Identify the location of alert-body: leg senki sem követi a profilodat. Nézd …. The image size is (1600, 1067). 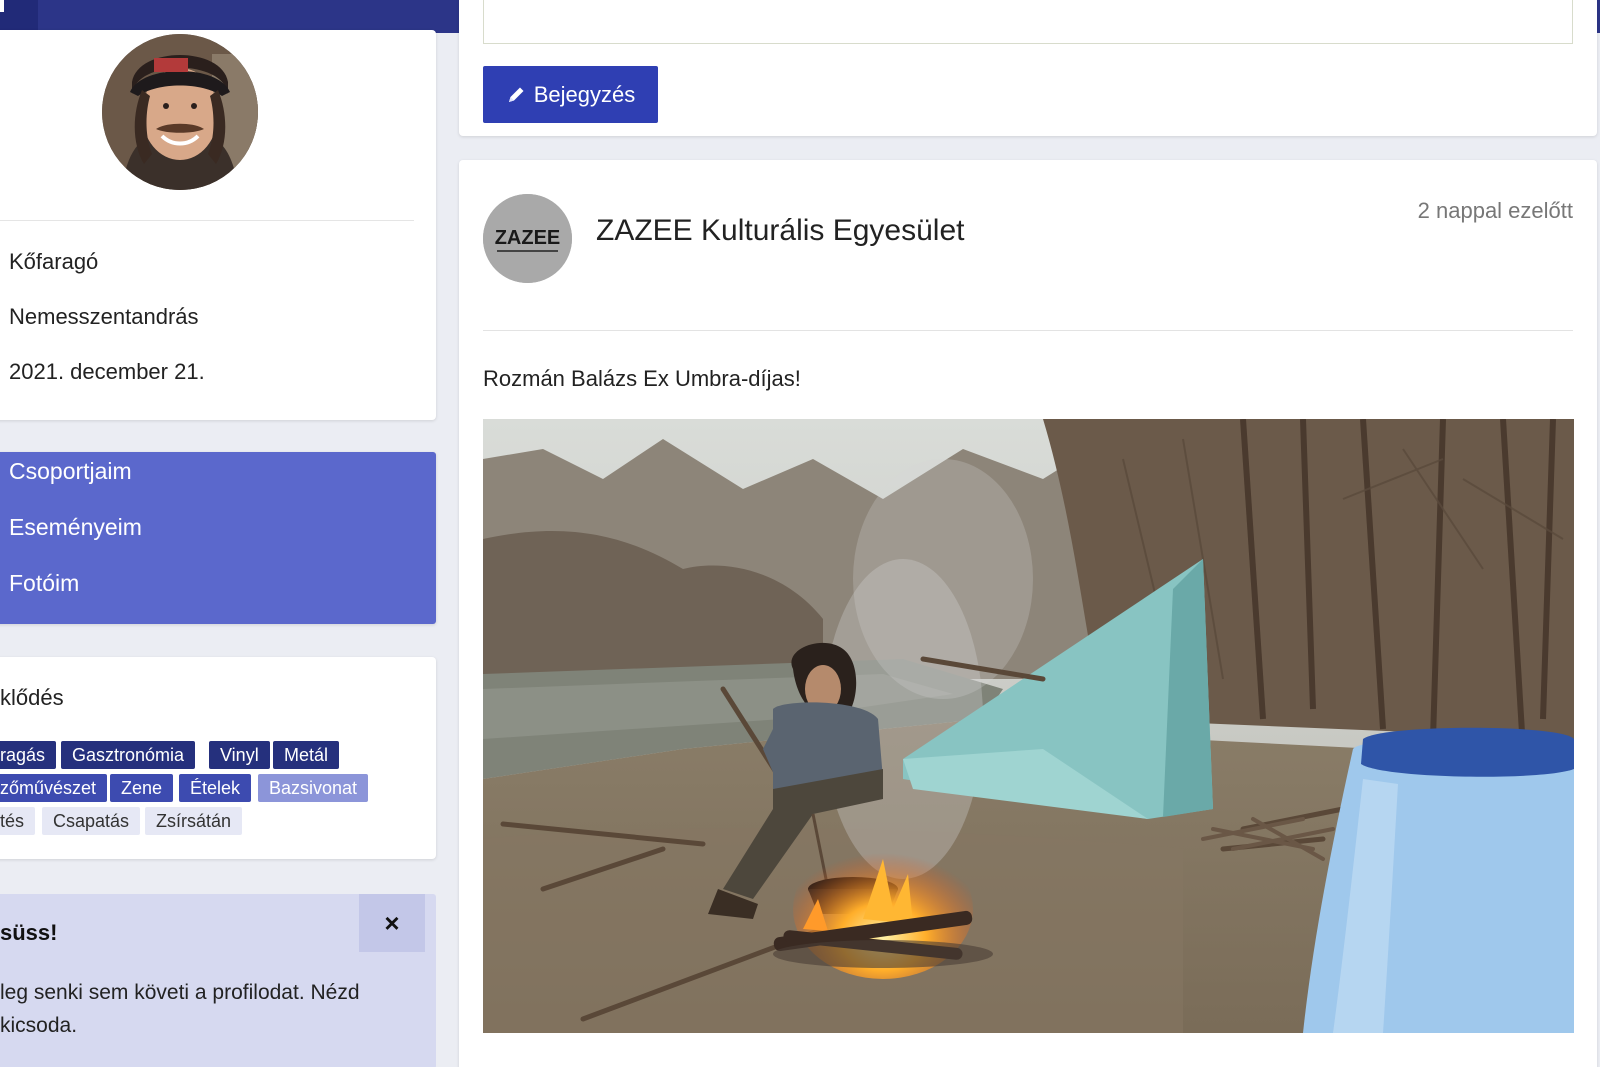
(200, 1009).